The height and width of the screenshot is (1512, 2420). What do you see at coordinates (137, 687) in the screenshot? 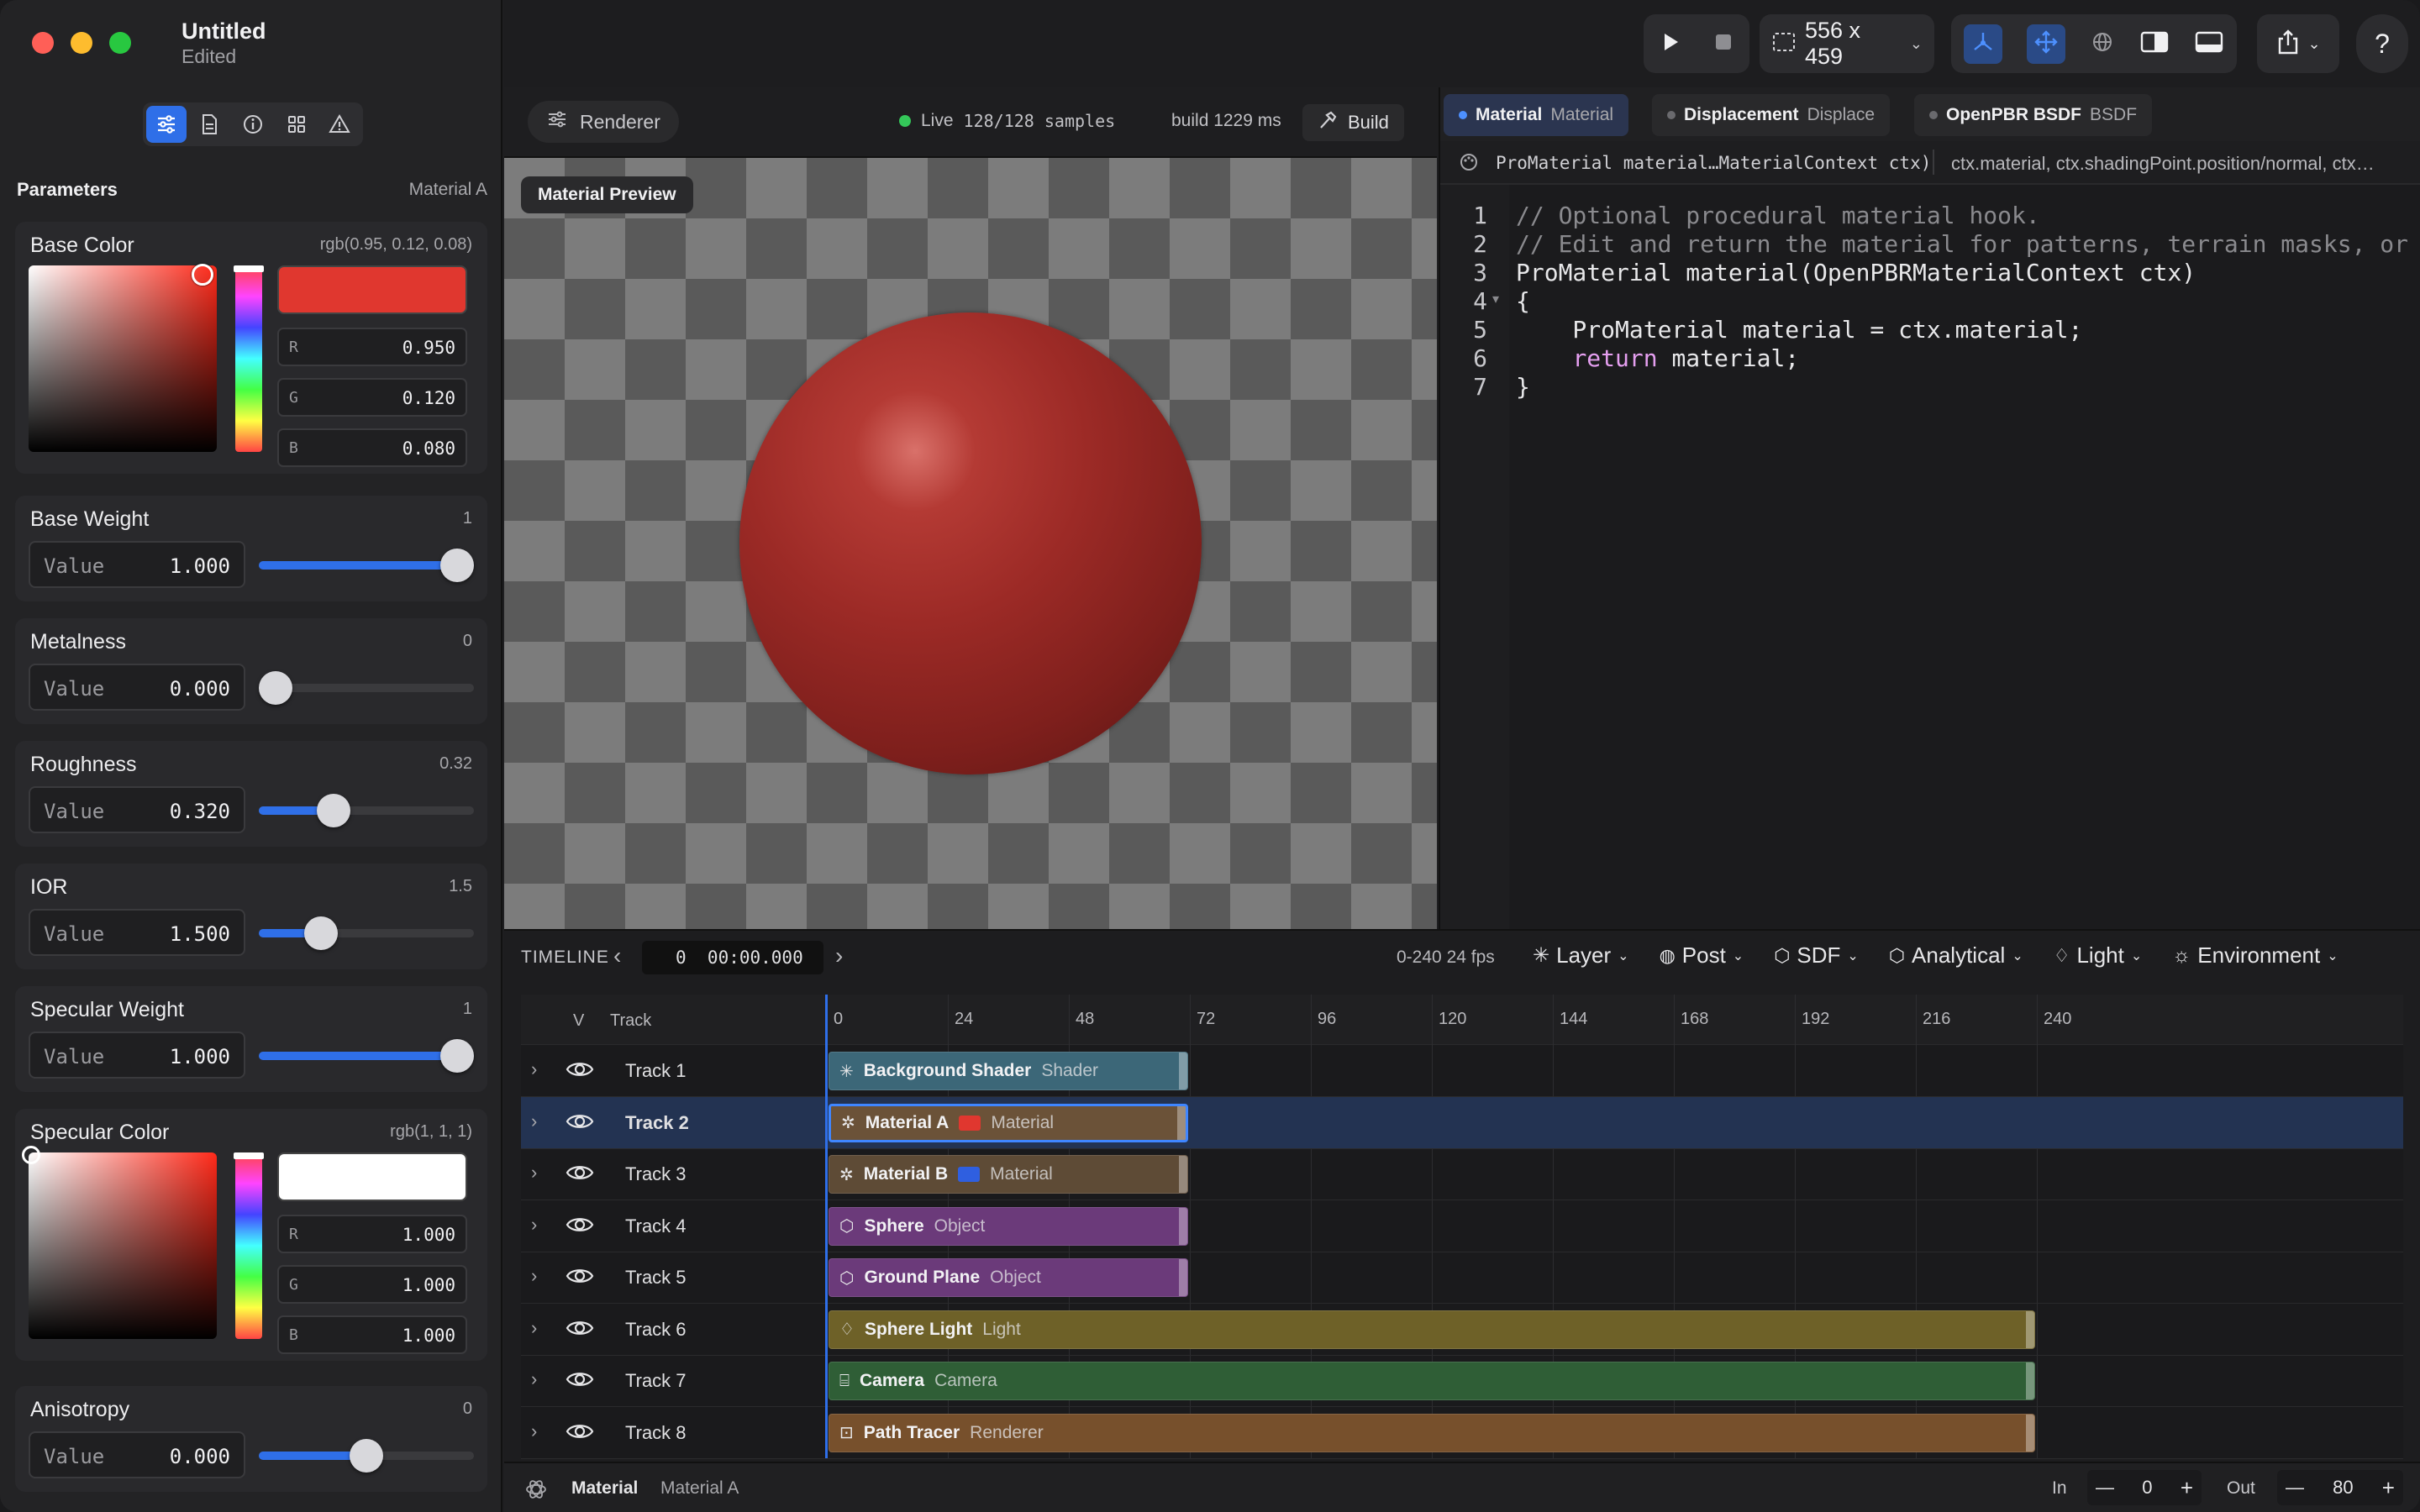
I see `metalness-field: Value 0.000` at bounding box center [137, 687].